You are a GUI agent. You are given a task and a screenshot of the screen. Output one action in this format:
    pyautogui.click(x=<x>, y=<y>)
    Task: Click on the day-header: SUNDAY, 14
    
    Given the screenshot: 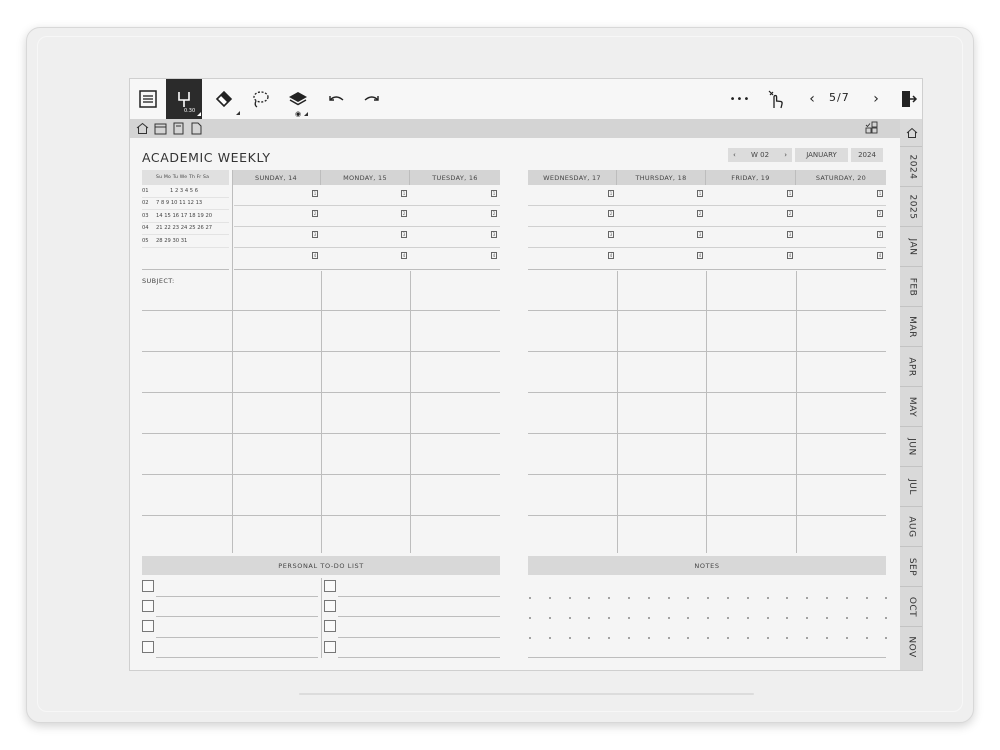 What is the action you would take?
    pyautogui.click(x=276, y=177)
    